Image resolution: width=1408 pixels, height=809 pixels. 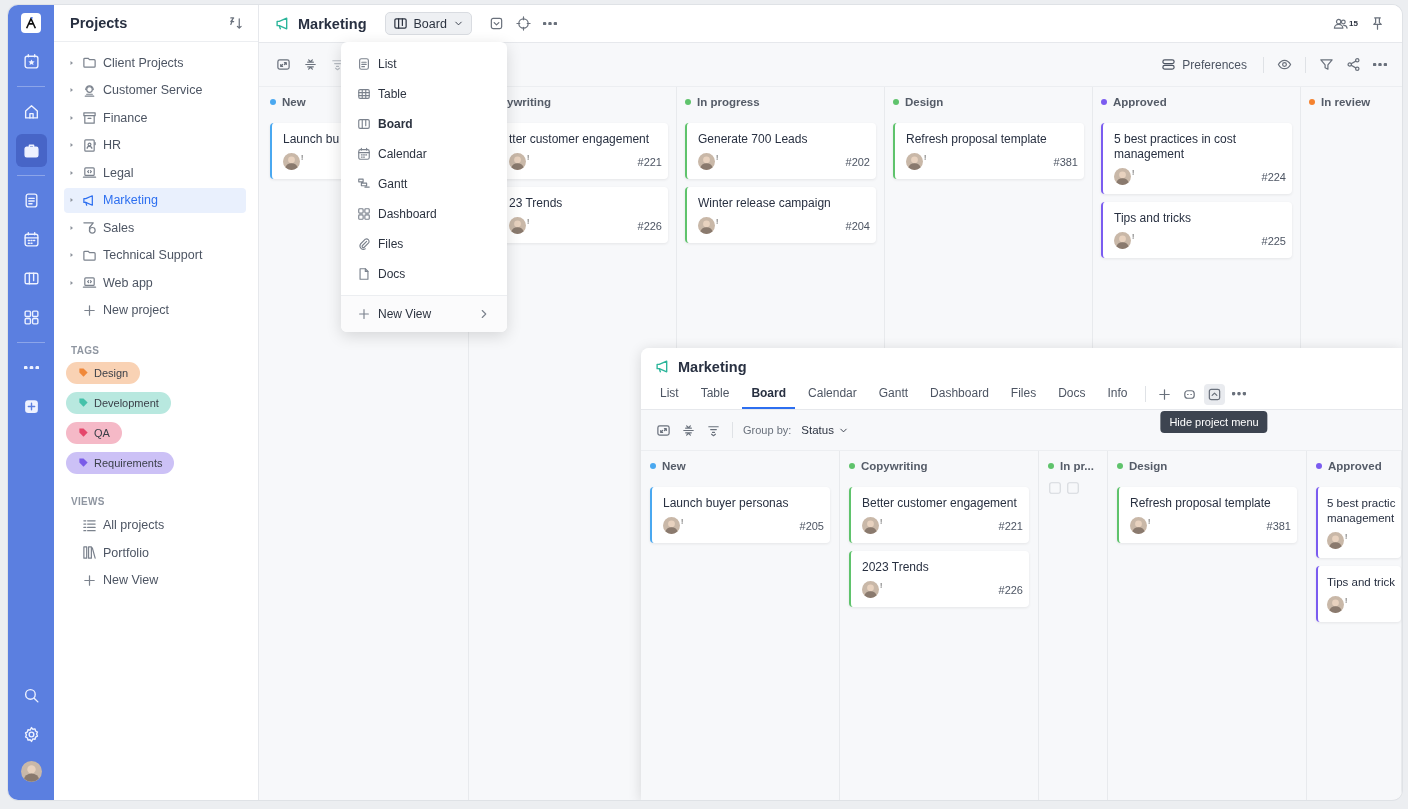 I want to click on view-item: All projects, so click(x=155, y=525).